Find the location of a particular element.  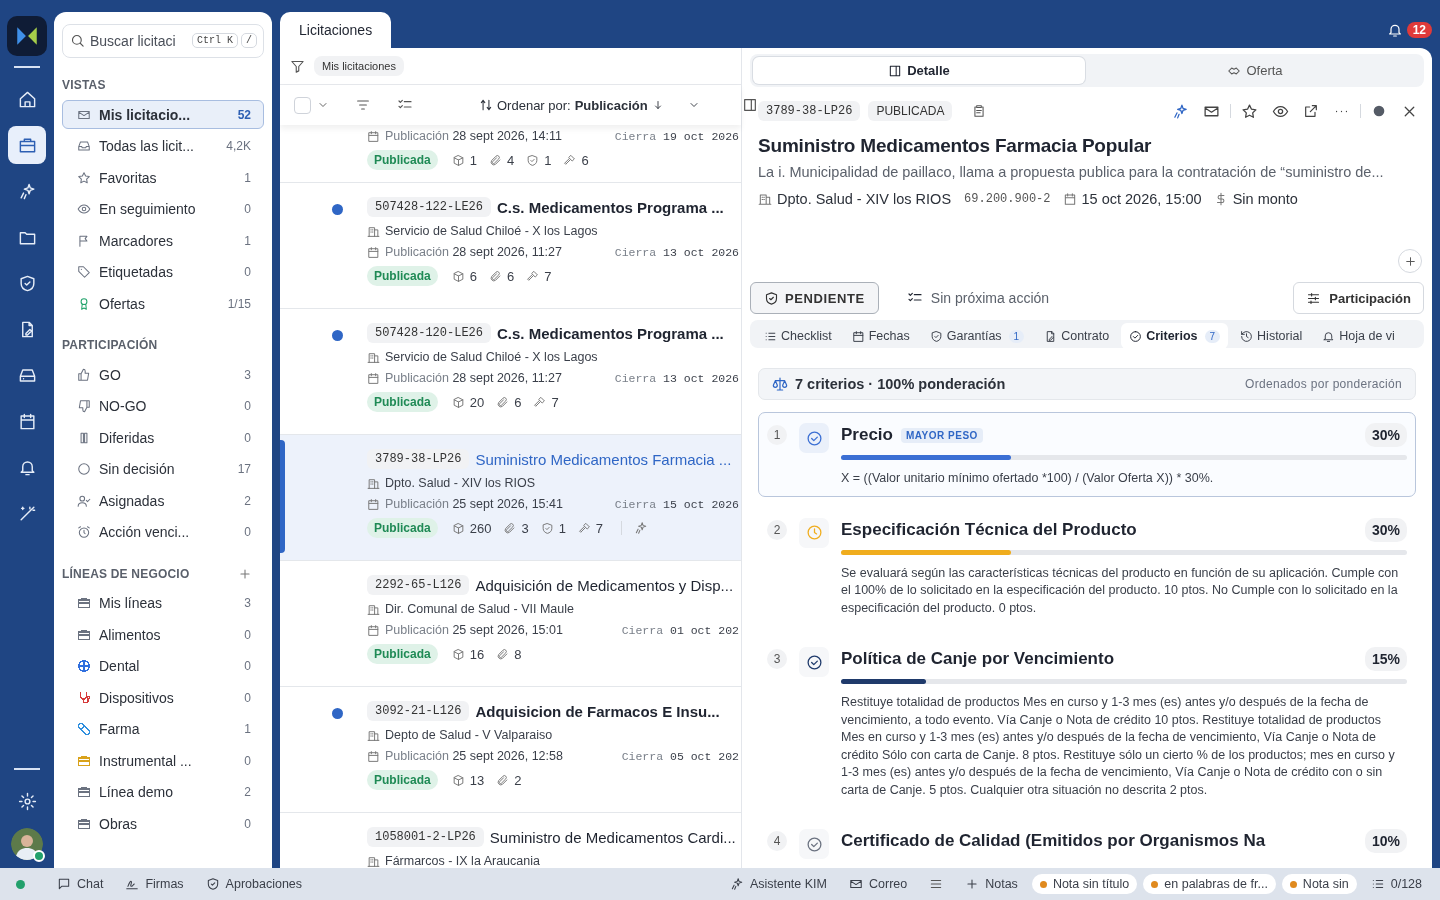

keyboard-shortcut: / is located at coordinates (249, 40).